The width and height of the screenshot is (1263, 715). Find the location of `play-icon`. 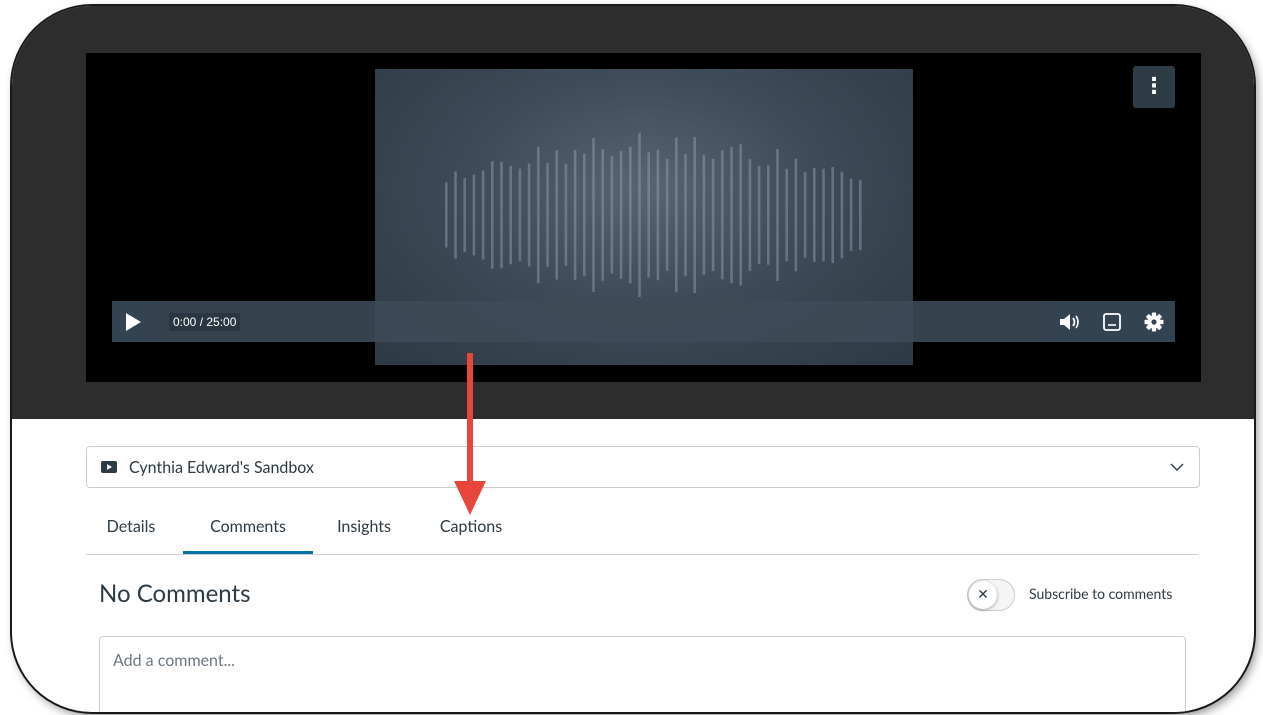

play-icon is located at coordinates (133, 321).